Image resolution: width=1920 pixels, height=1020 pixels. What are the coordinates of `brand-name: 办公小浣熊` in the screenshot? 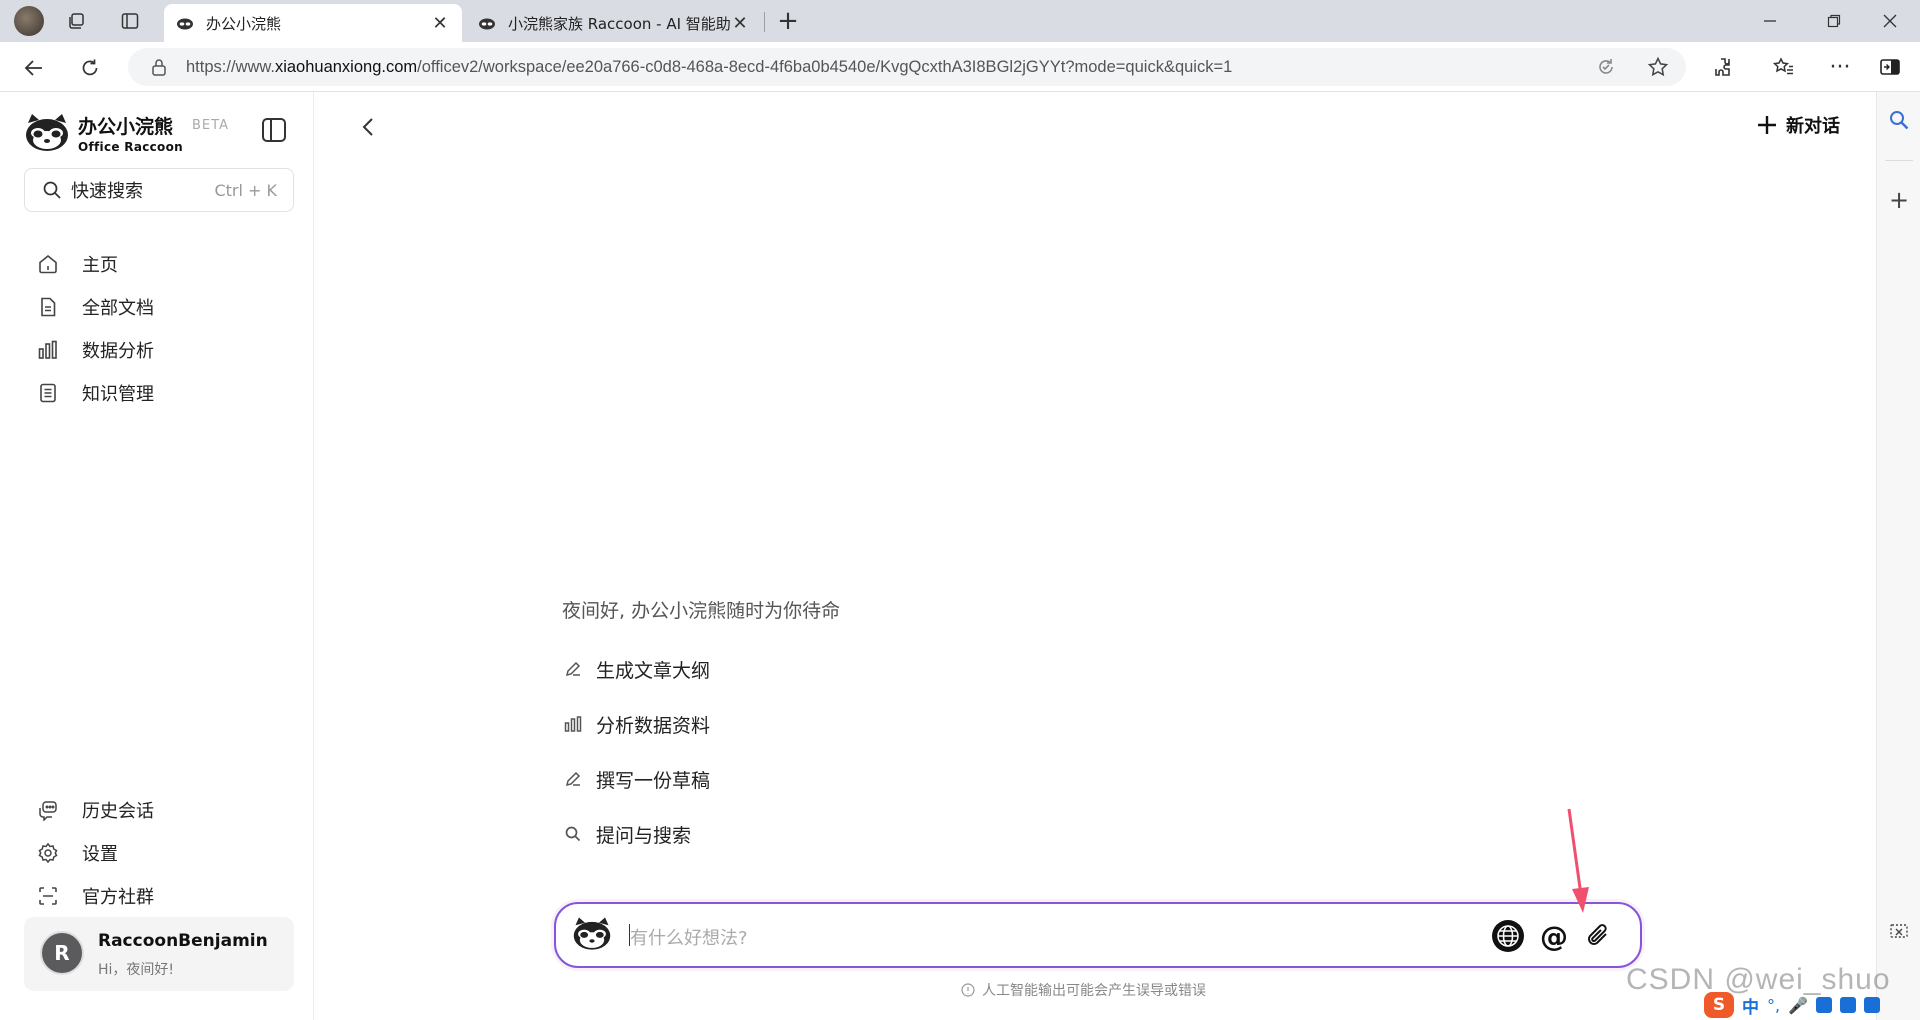 It's located at (126, 127).